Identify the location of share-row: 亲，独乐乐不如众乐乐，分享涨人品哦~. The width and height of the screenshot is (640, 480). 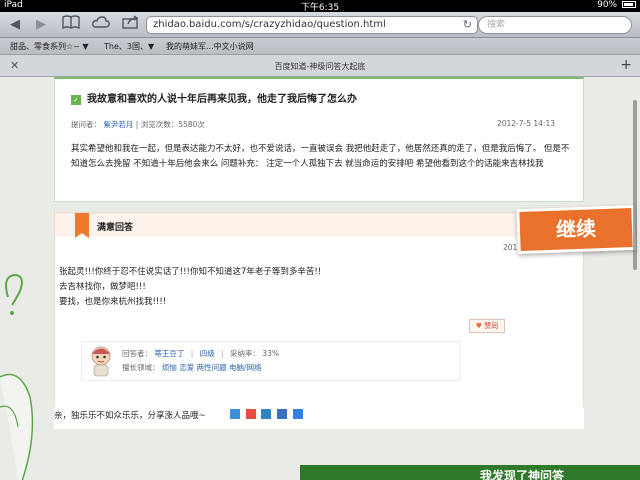
(319, 418).